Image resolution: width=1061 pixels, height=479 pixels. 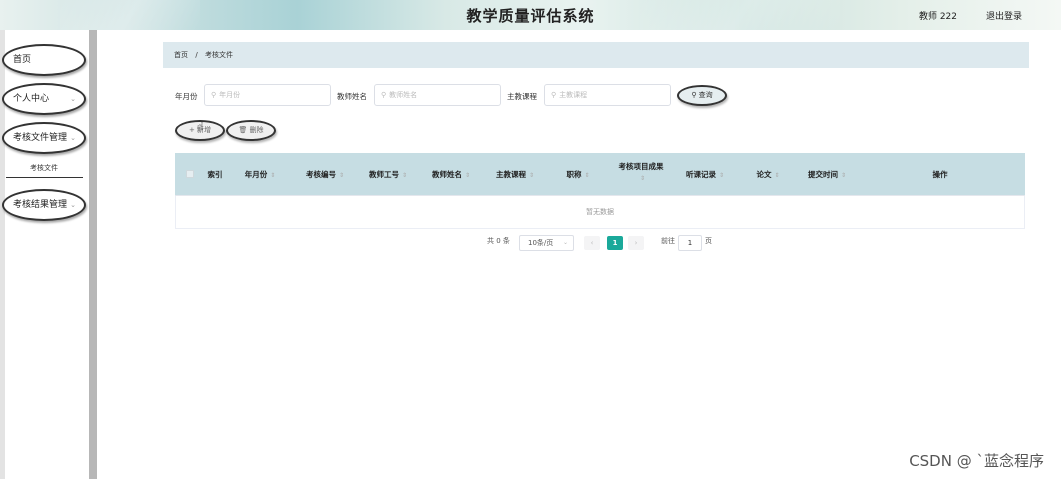 What do you see at coordinates (546, 243) in the screenshot?
I see `page-size-select: 10条/页 ⌄` at bounding box center [546, 243].